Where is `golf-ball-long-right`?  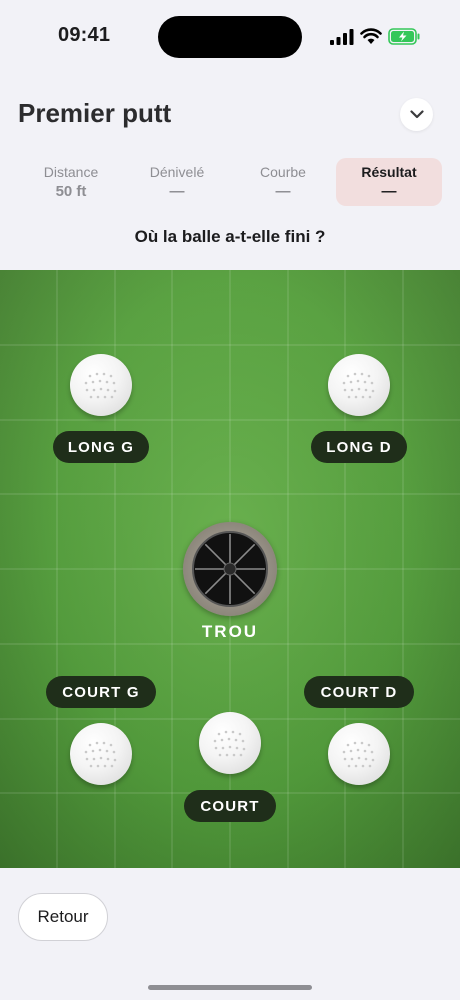
golf-ball-long-right is located at coordinates (359, 385).